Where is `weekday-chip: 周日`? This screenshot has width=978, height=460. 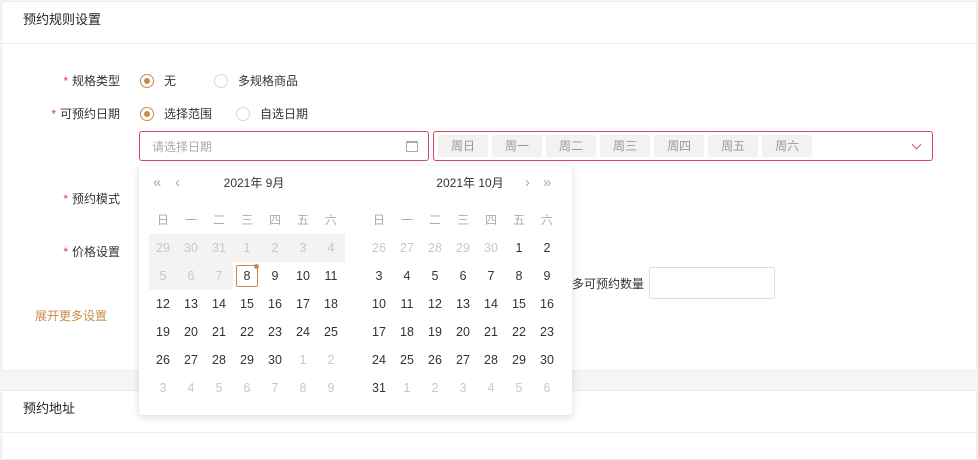
weekday-chip: 周日 is located at coordinates (463, 146).